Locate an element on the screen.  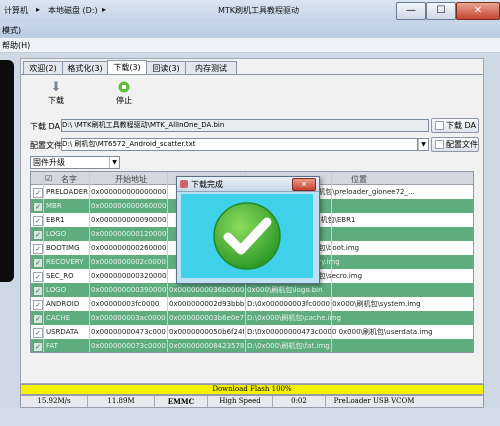
start-address: 0x00000003fc0000 is located at coordinates (125, 304).